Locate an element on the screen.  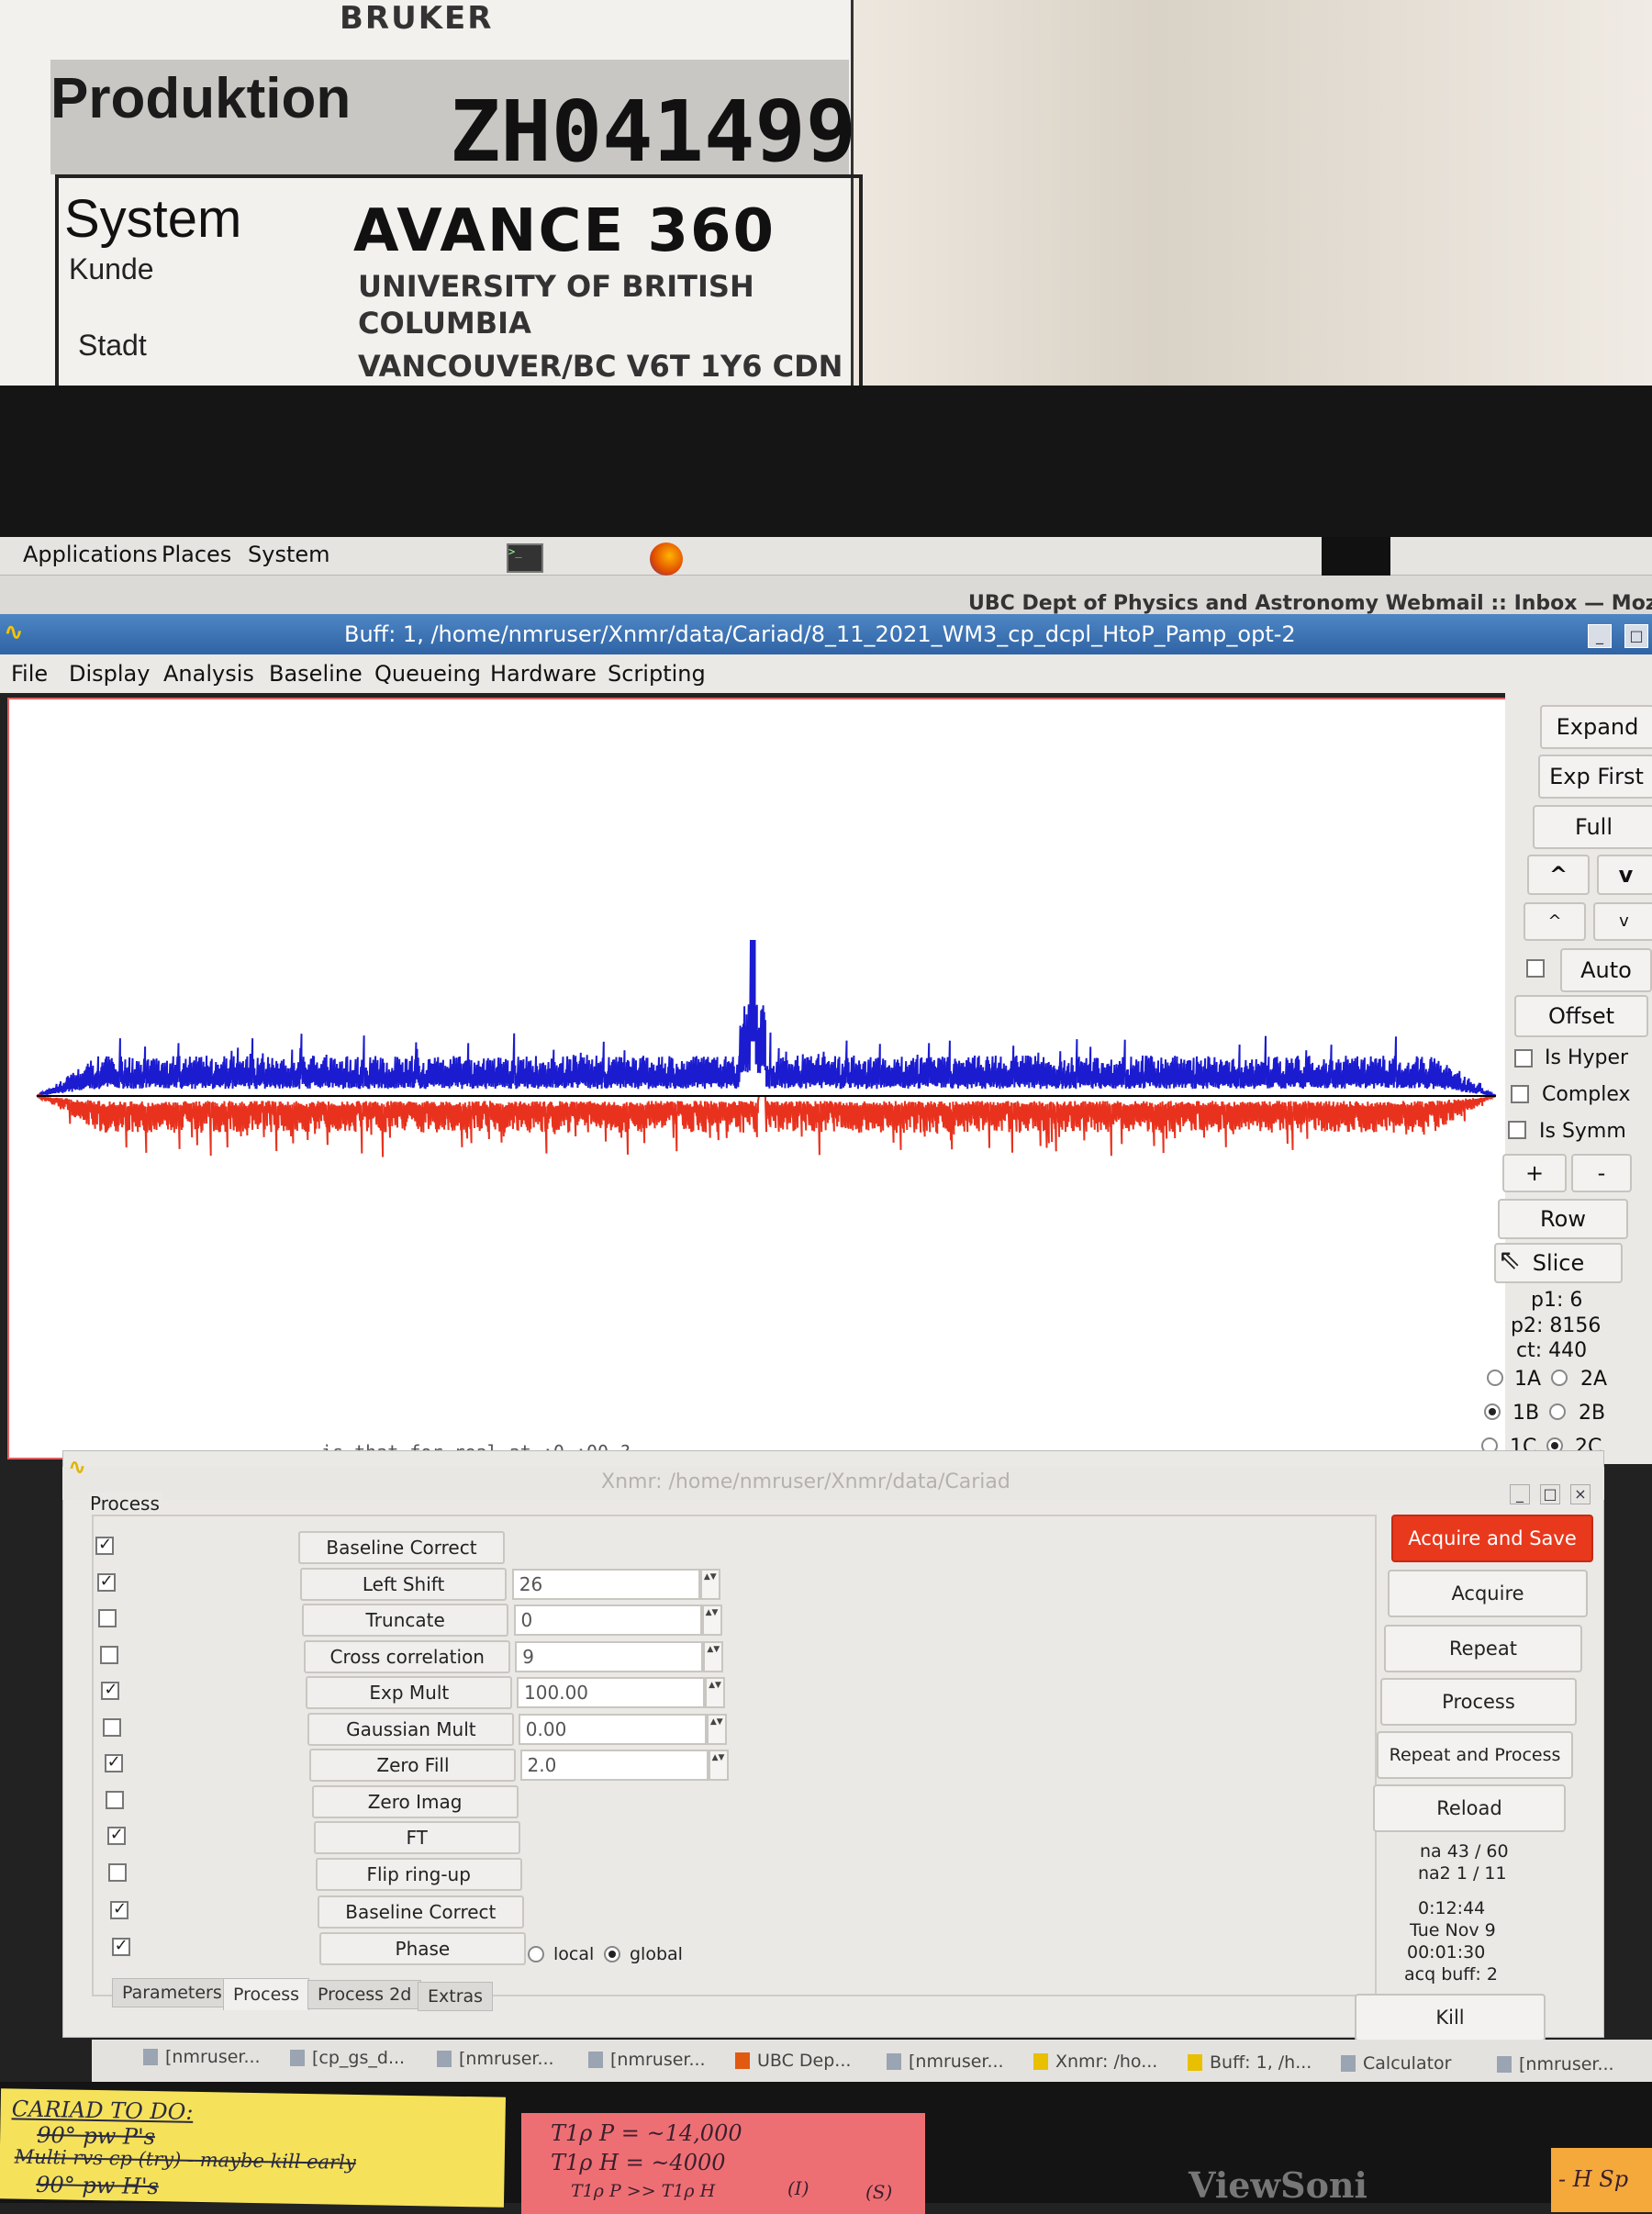
process-step-button-2: Truncate is located at coordinates (406, 1620).